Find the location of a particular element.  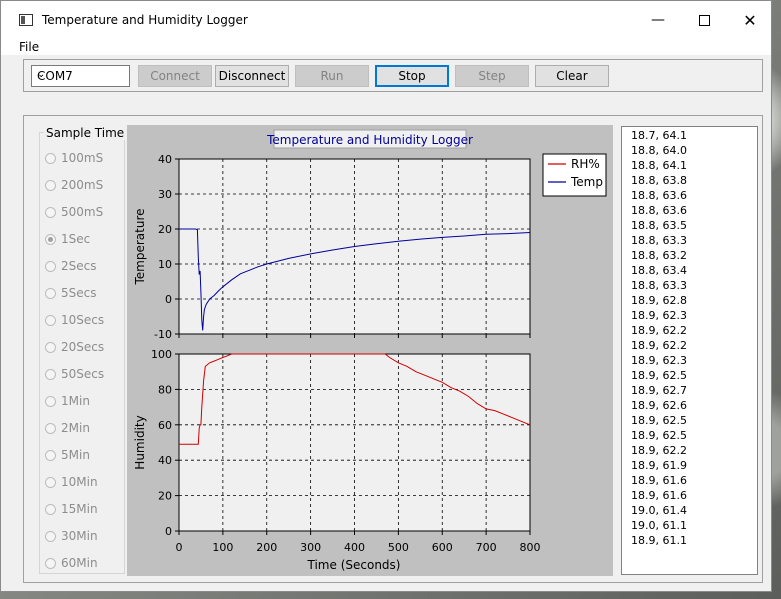

port-select: COM7 ⌄ is located at coordinates (80, 76).